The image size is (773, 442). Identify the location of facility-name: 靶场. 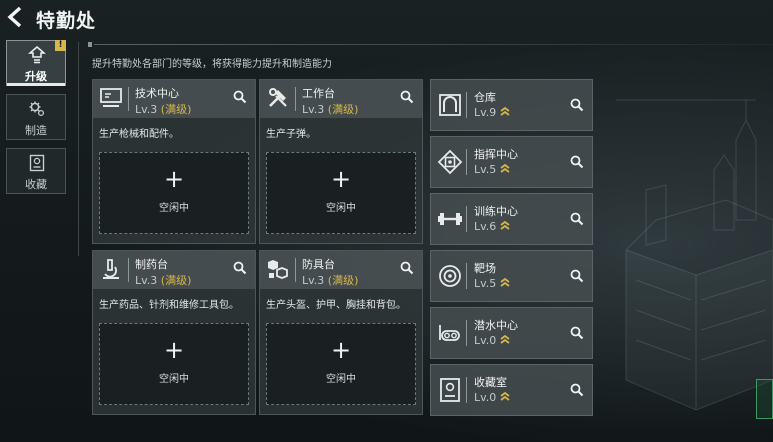
(485, 268).